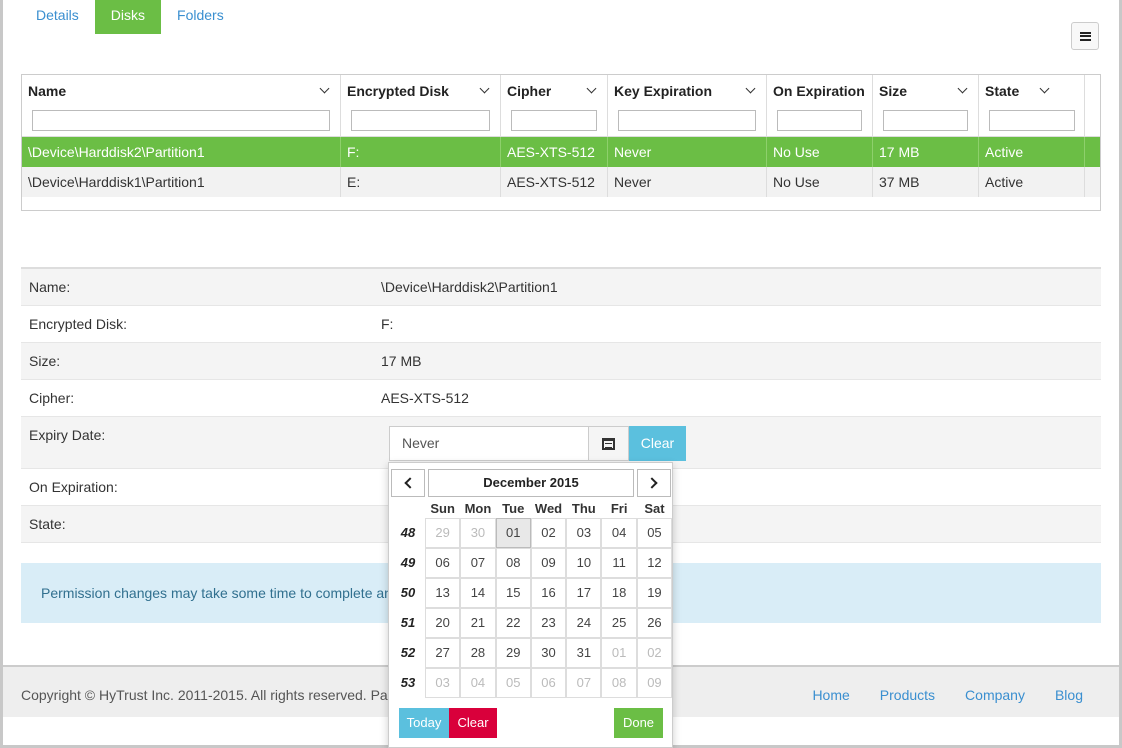 This screenshot has height=748, width=1122. What do you see at coordinates (1002, 91) in the screenshot?
I see `column-label: State` at bounding box center [1002, 91].